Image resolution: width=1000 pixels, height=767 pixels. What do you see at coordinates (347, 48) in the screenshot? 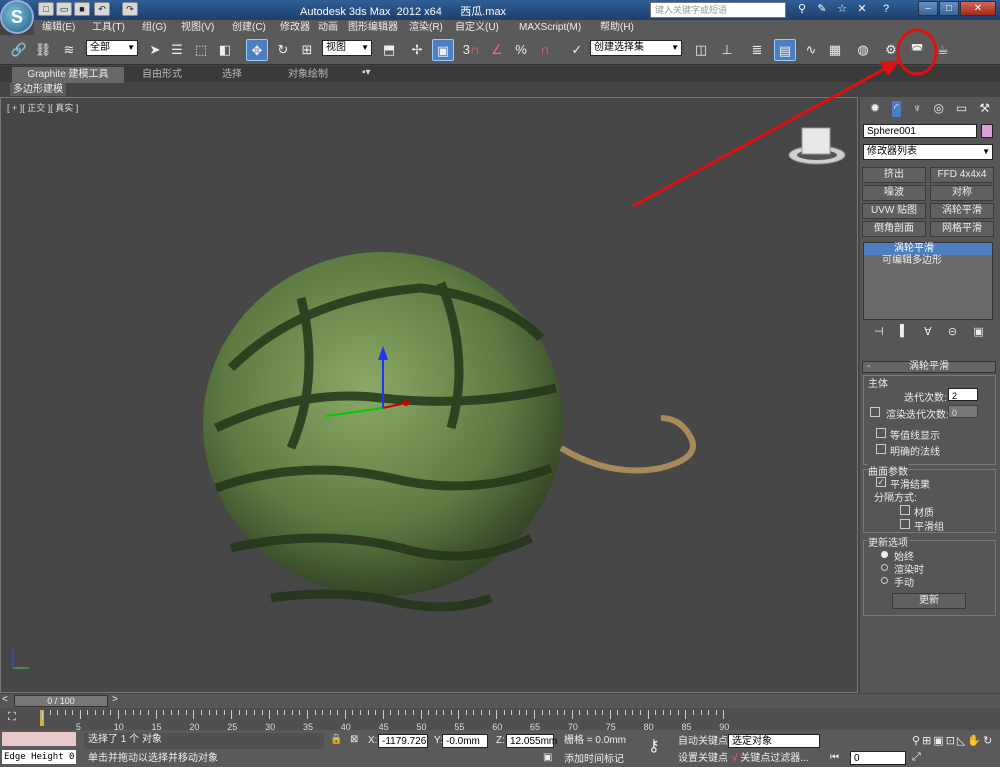
I see `reference-coord-dropdown: 视图` at bounding box center [347, 48].